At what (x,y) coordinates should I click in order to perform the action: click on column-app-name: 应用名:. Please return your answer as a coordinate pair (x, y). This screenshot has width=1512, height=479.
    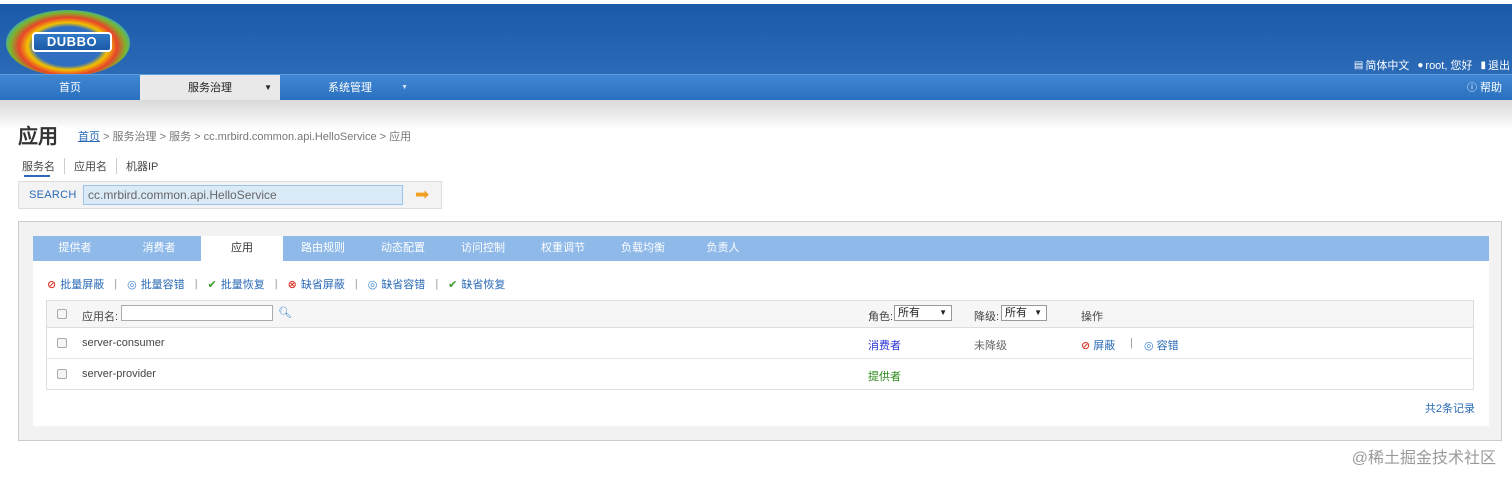
    Looking at the image, I should click on (100, 317).